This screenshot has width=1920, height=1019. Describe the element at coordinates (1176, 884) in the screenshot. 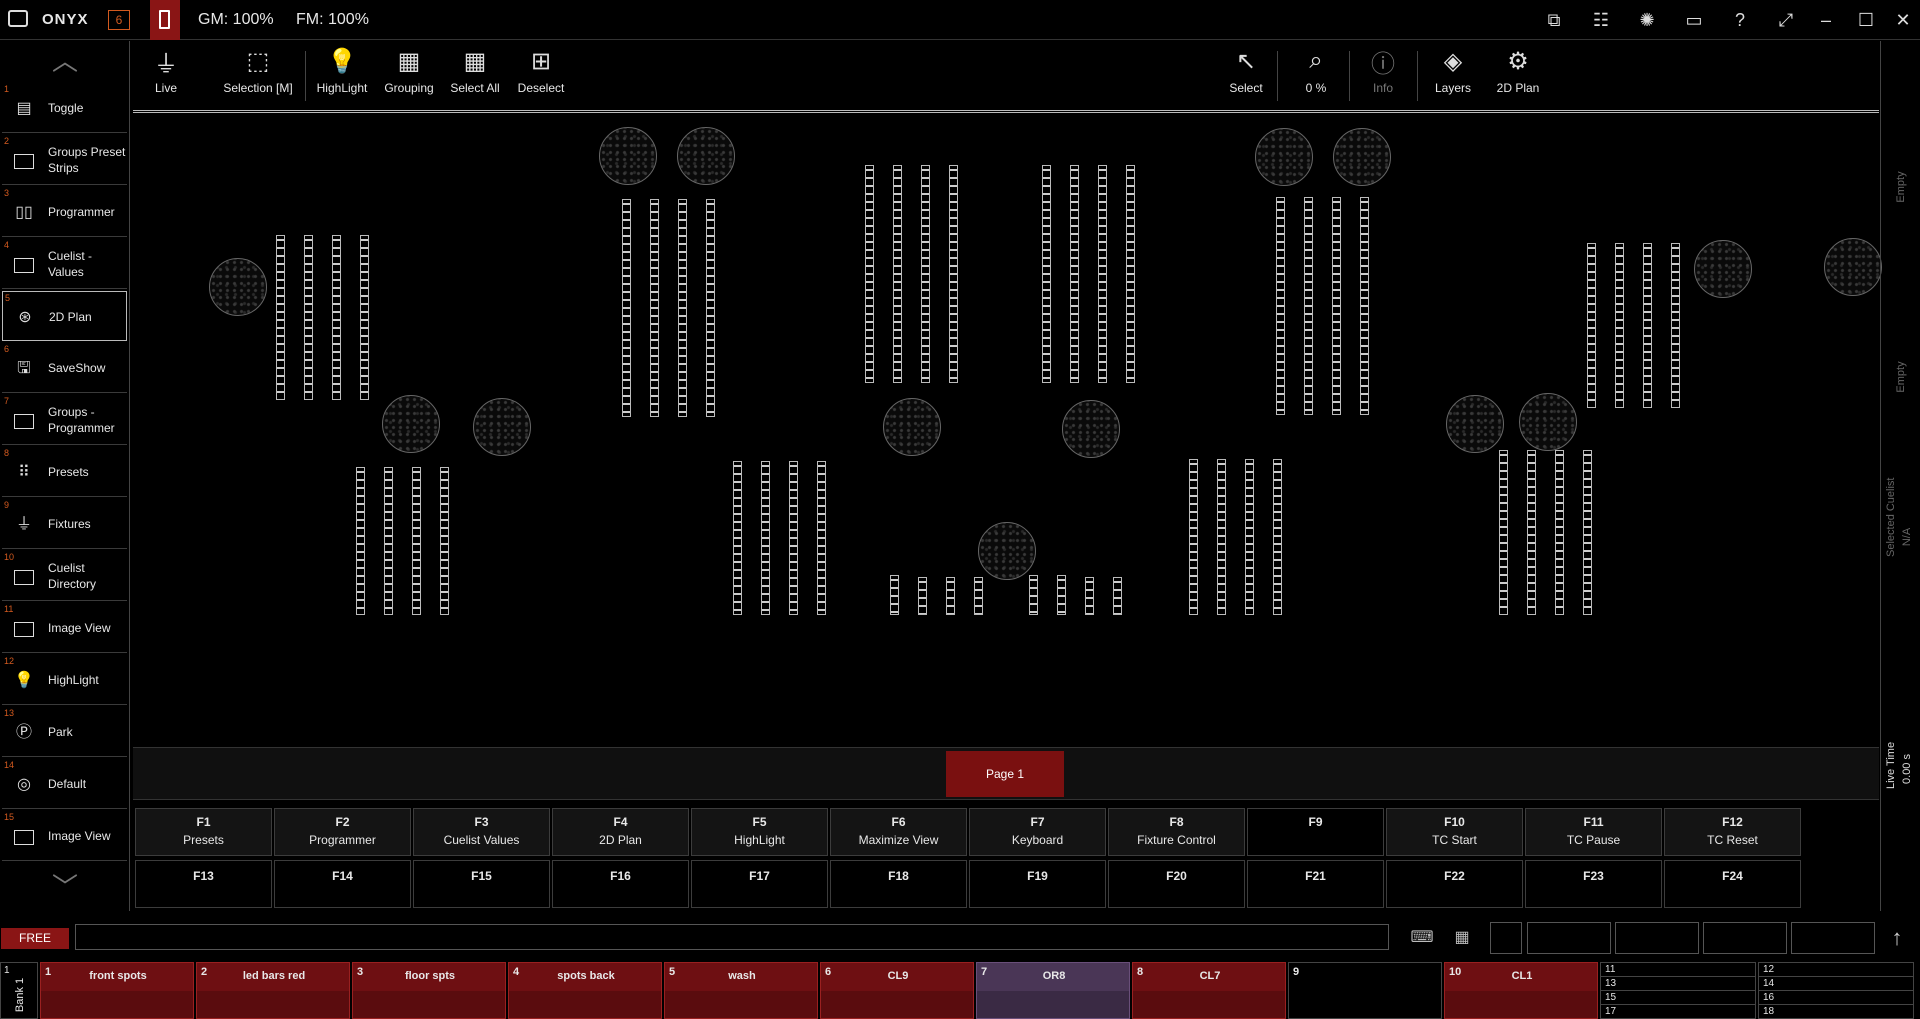

I see `f20-button: F20` at that location.